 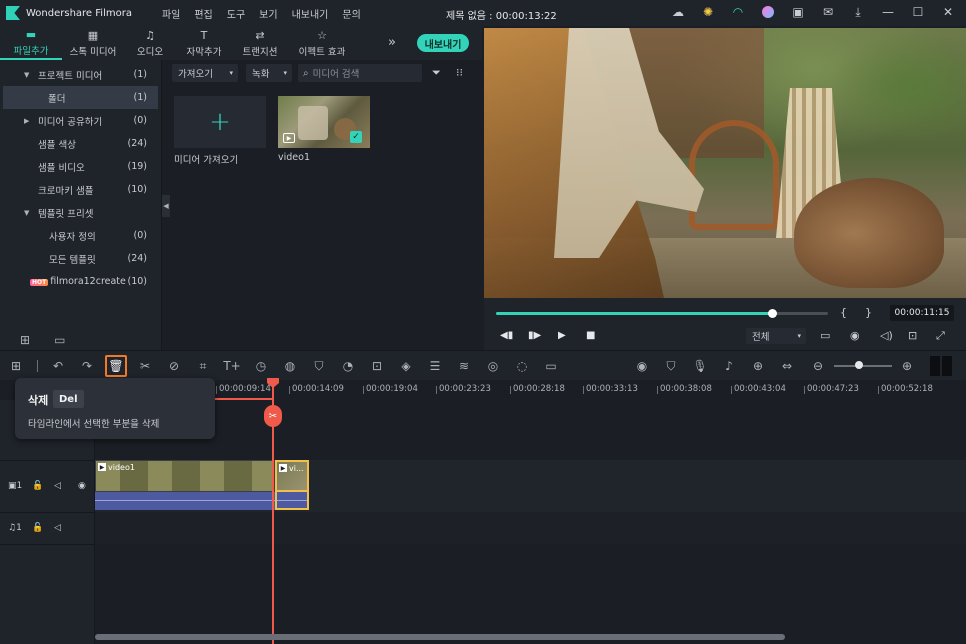 I want to click on avatar, so click(x=768, y=12).